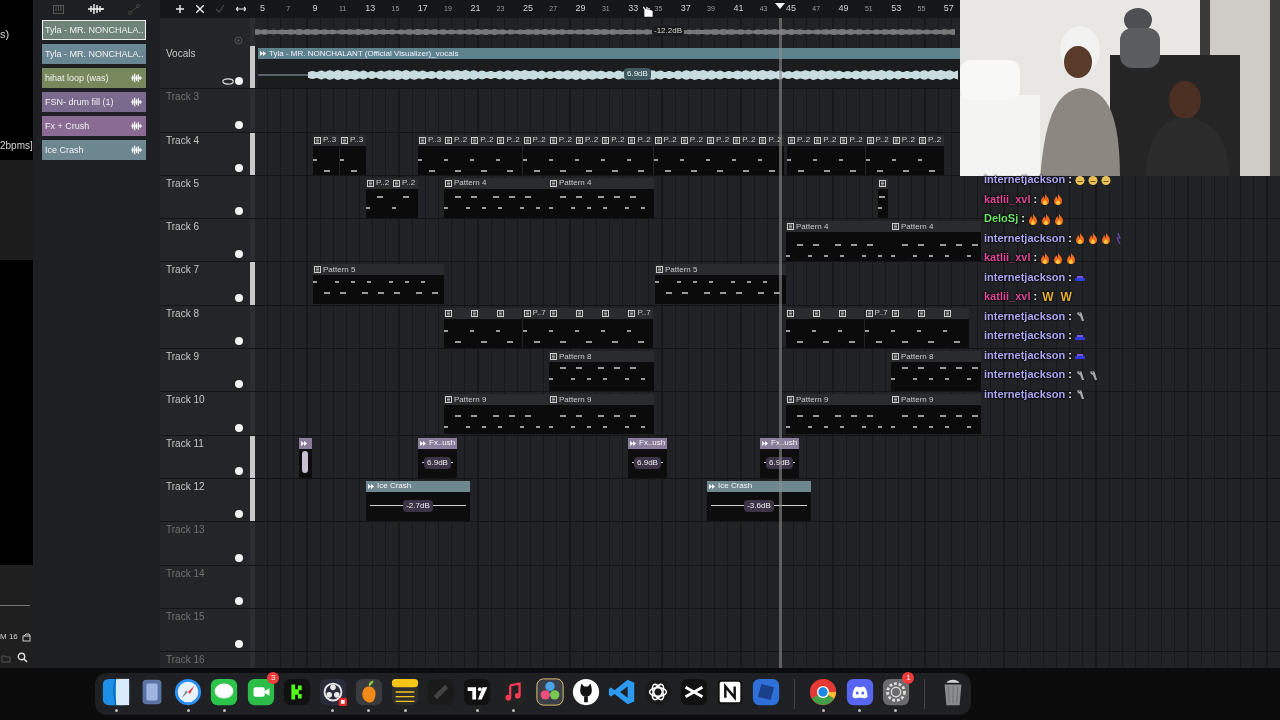  What do you see at coordinates (67, 126) in the screenshot?
I see `item-label: Fx + Crush` at bounding box center [67, 126].